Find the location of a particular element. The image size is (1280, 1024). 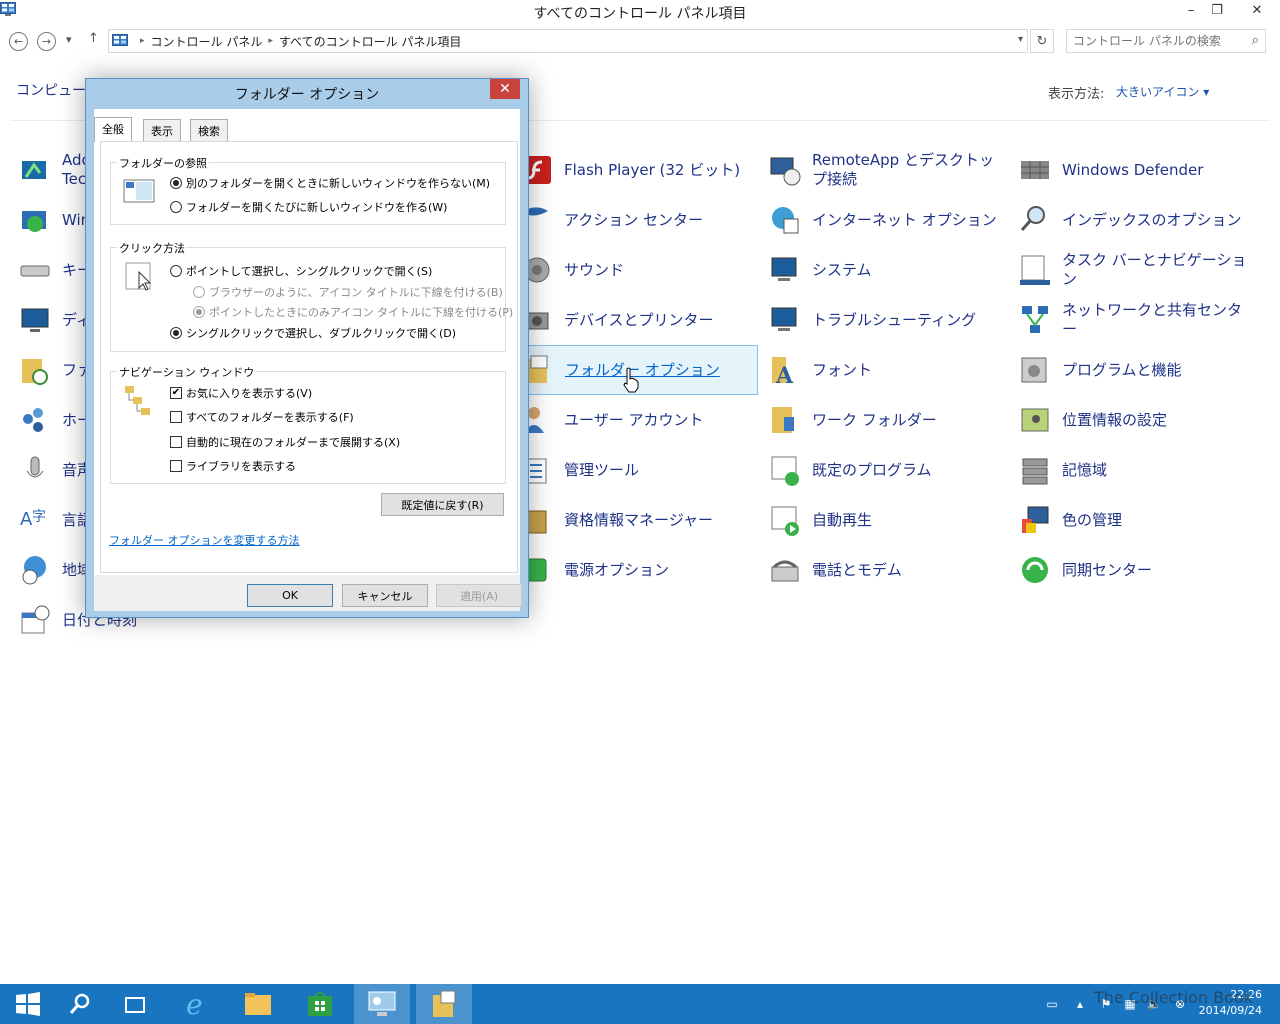

breadcrumb-control-panel: コントロール パネル is located at coordinates (207, 41).